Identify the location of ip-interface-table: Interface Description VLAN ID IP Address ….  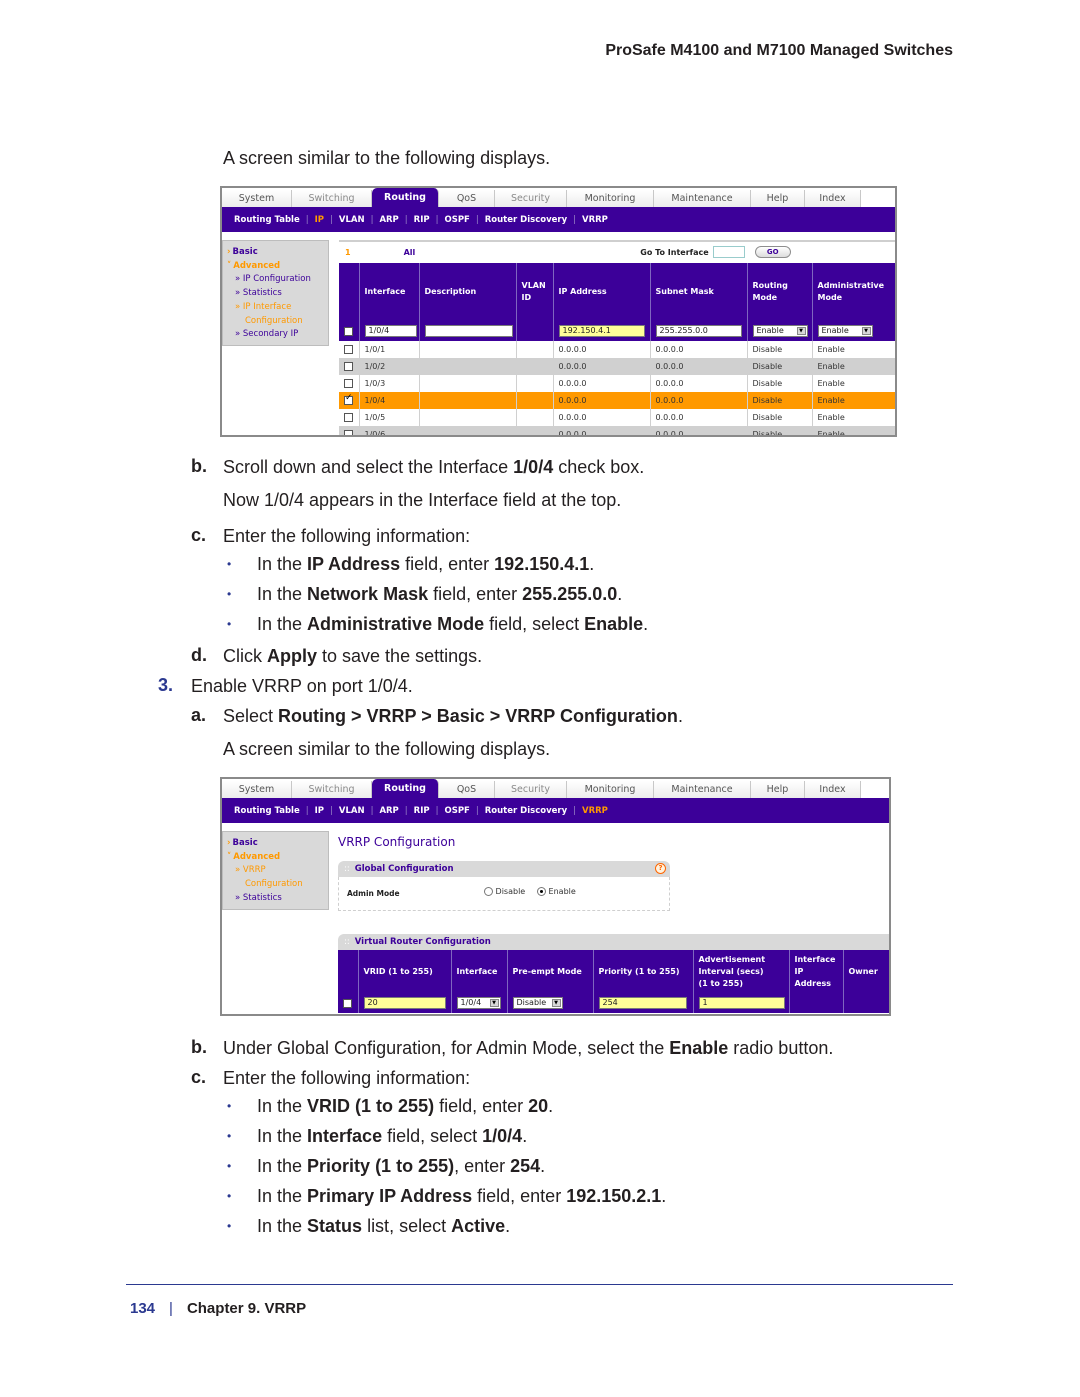
(617, 349).